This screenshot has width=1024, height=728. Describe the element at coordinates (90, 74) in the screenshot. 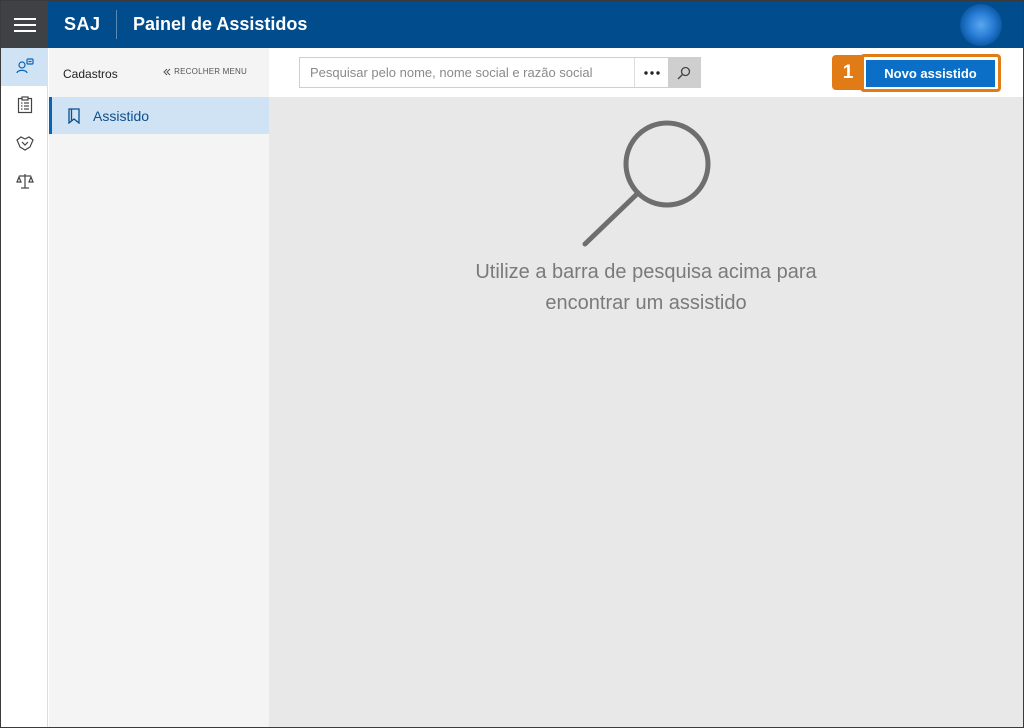

I see `menu-title: Cadastros` at that location.